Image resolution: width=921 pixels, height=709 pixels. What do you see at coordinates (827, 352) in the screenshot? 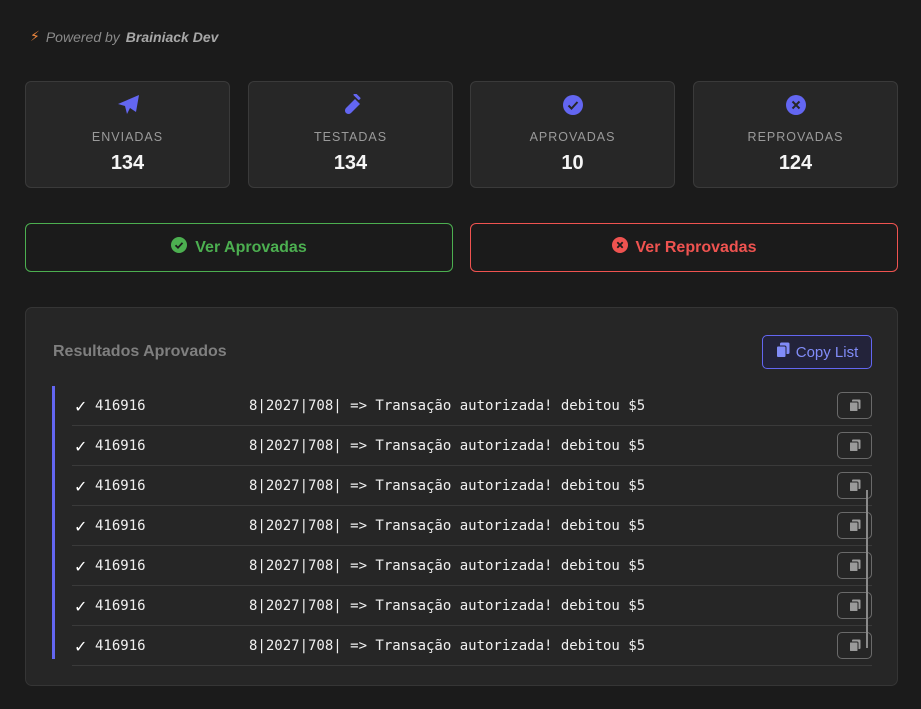
I see `copy-list-label: Copy List` at bounding box center [827, 352].